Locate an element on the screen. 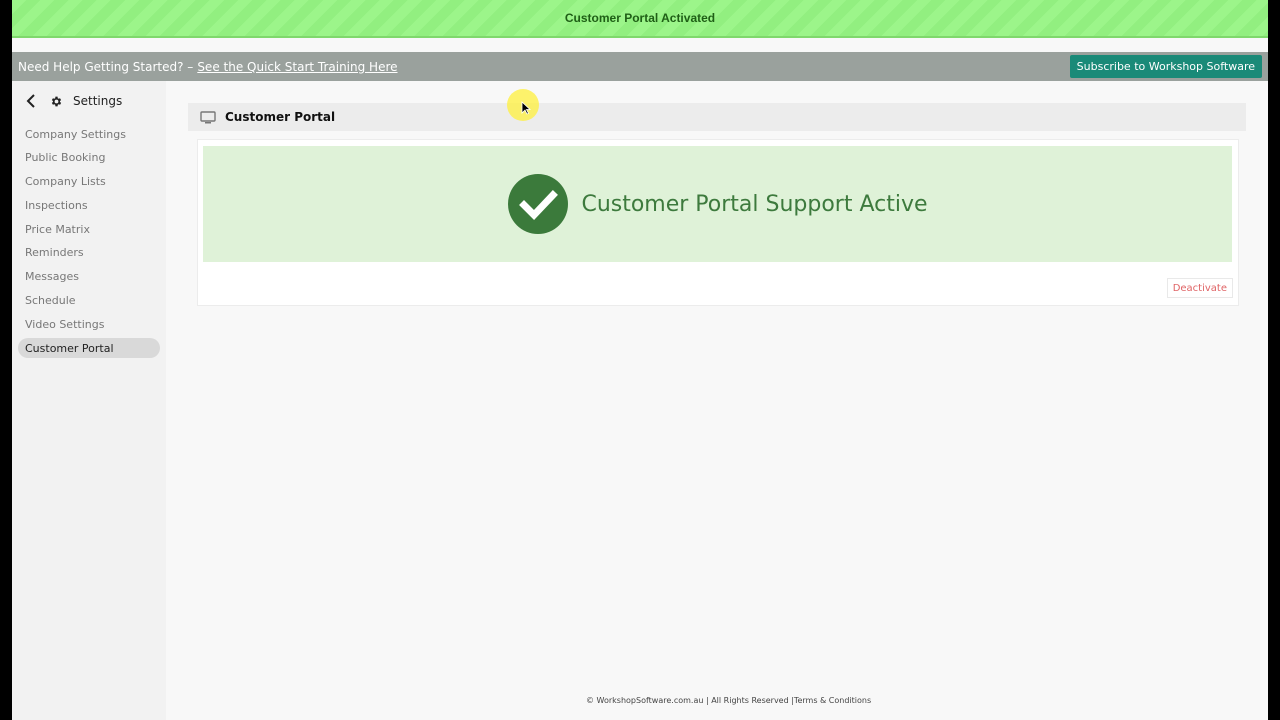 The width and height of the screenshot is (1280, 720). sidebar-item-company-lists: Company Lists is located at coordinates (89, 182).